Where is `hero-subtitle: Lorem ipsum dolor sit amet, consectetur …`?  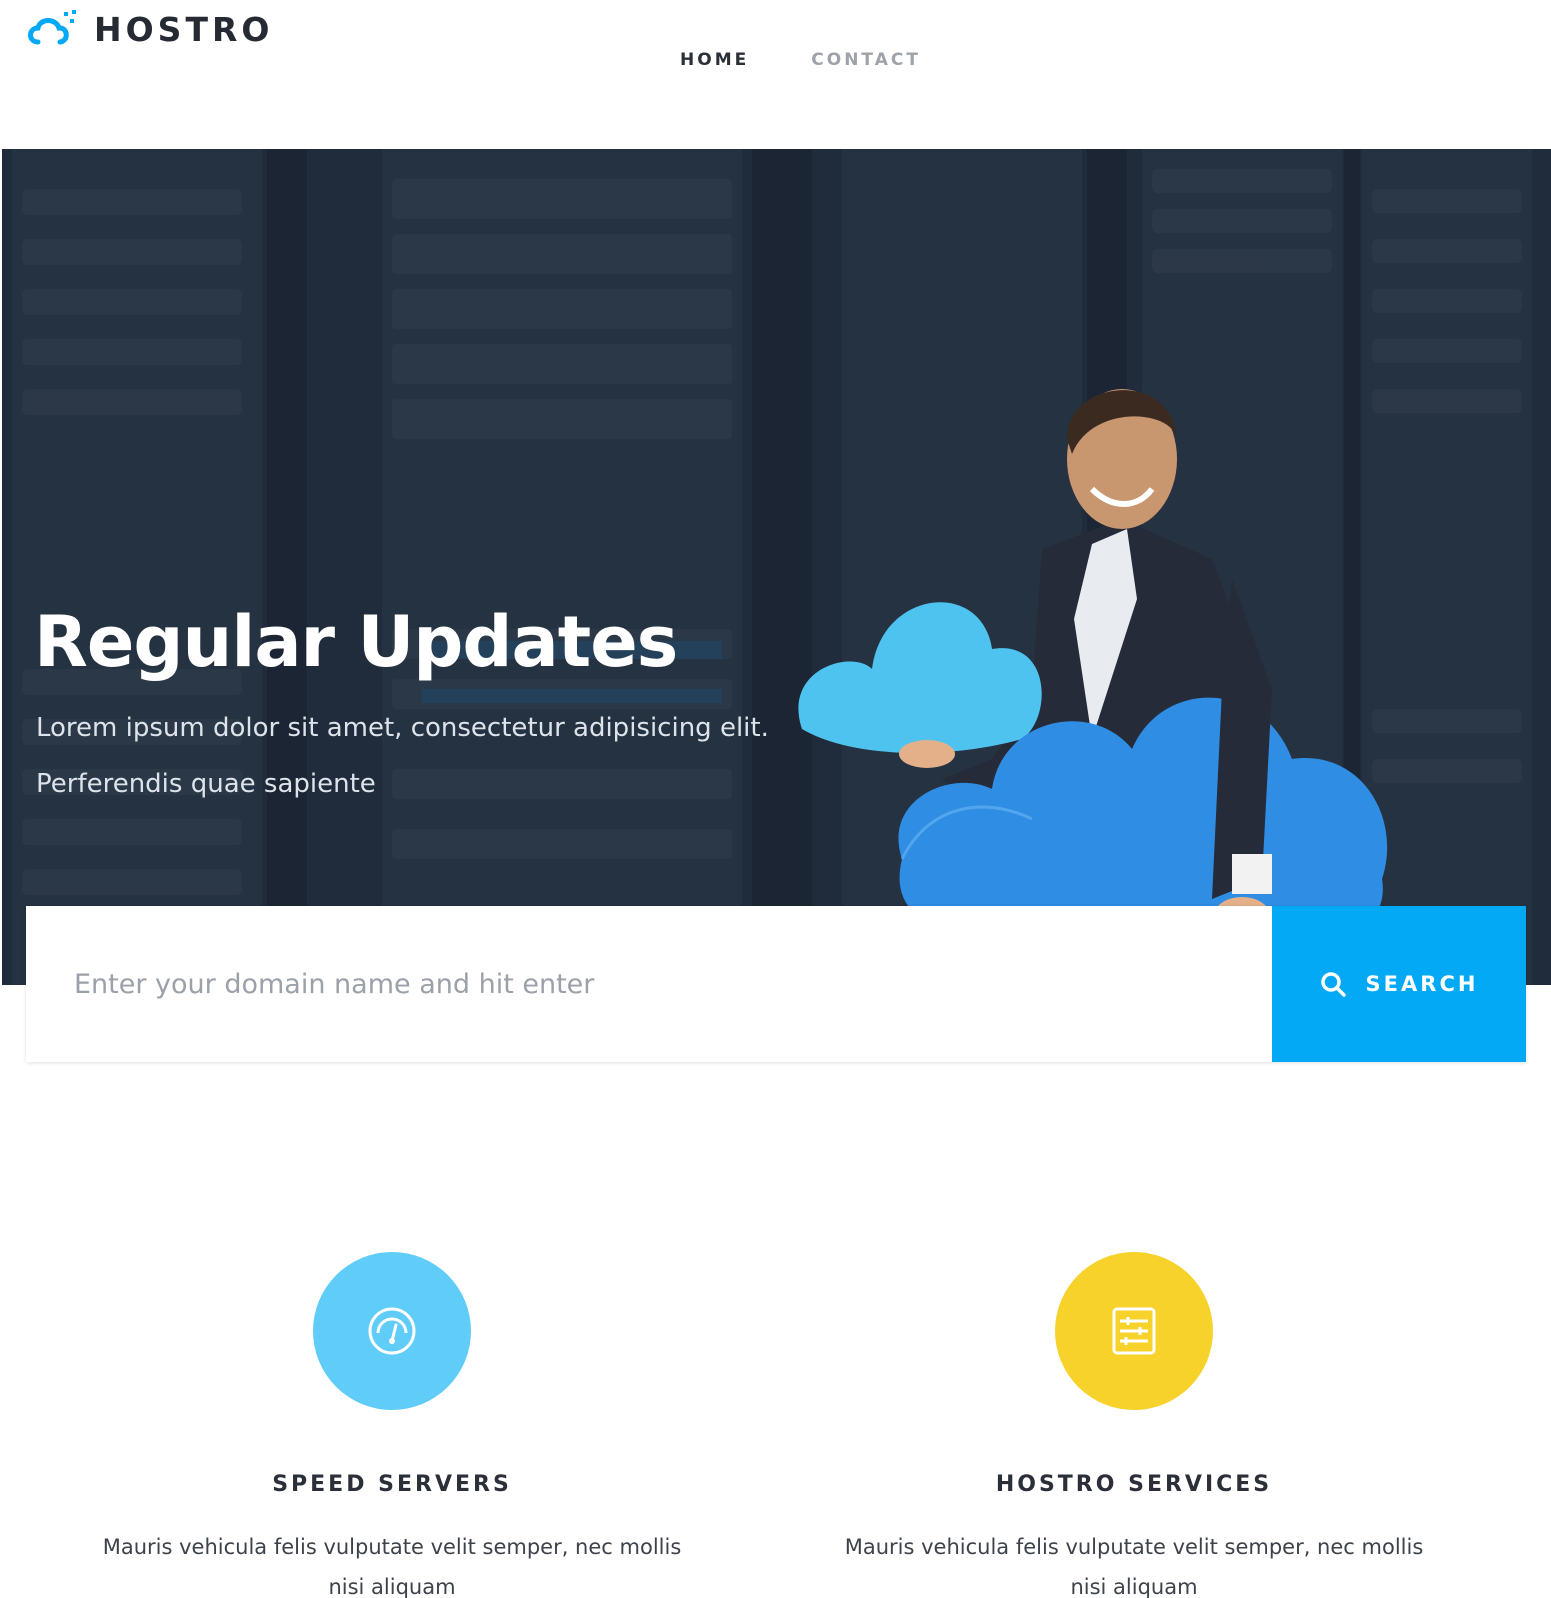
hero-subtitle: Lorem ipsum dolor sit amet, consectetur … is located at coordinates (402, 728).